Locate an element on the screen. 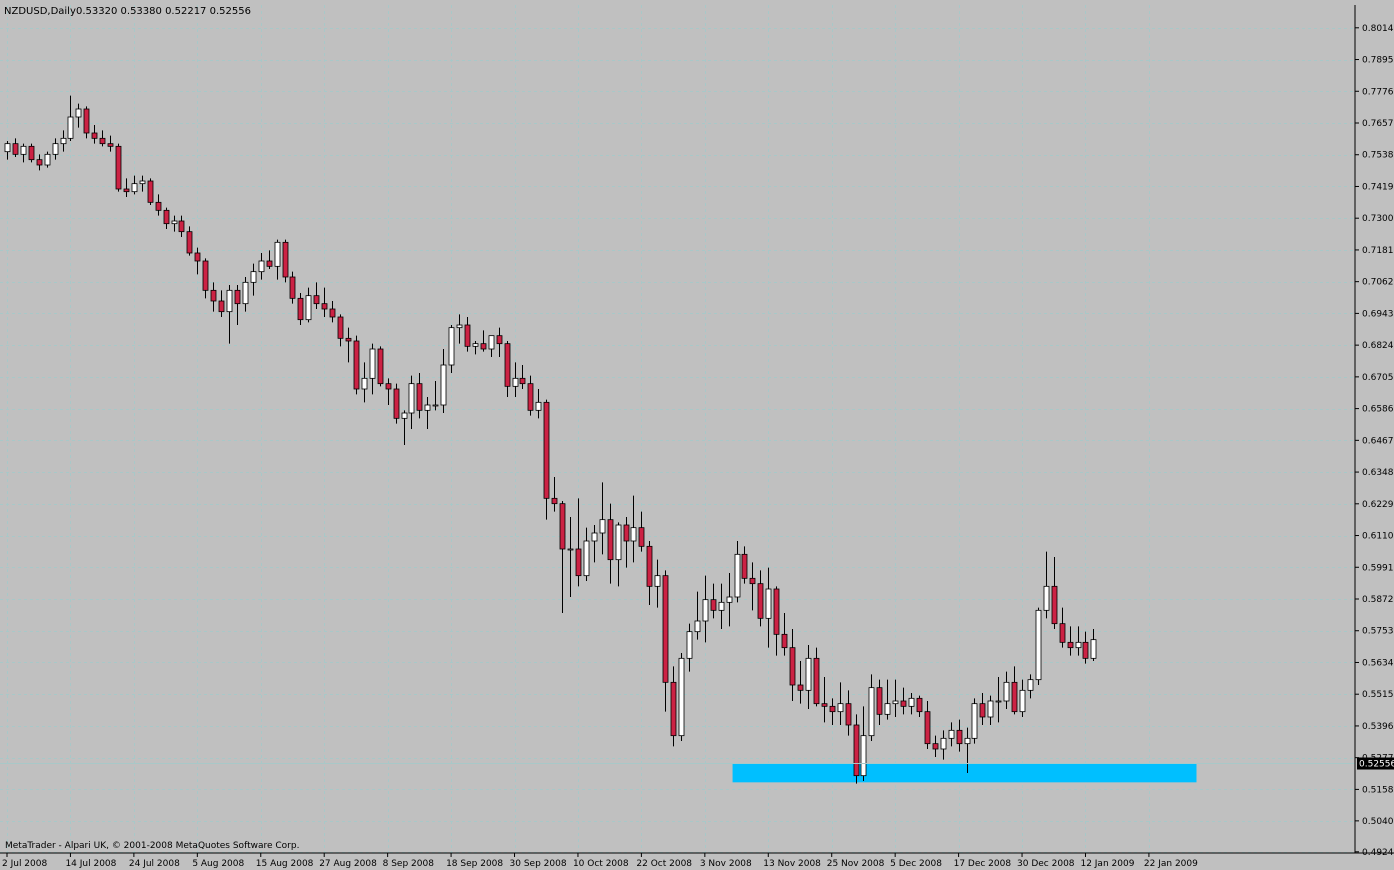 Image resolution: width=1394 pixels, height=870 pixels. current-price-label: 0.52556 is located at coordinates (1376, 765).